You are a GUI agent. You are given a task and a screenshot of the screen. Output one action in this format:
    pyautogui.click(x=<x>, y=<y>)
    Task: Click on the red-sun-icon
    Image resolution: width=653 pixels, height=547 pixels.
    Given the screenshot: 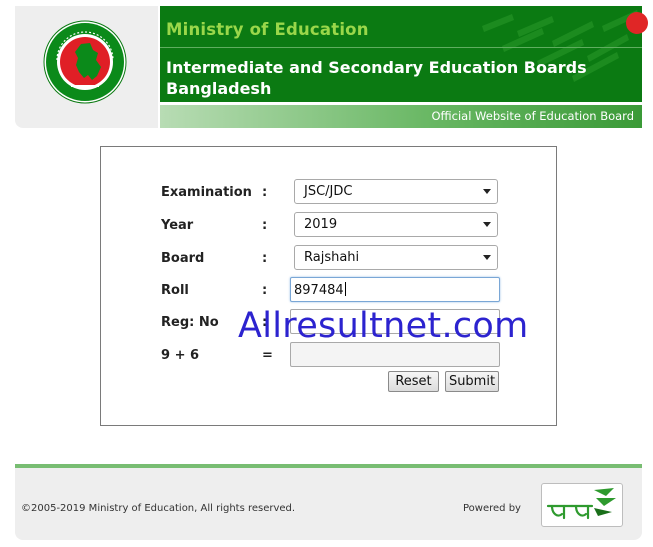 What is the action you would take?
    pyautogui.click(x=637, y=23)
    